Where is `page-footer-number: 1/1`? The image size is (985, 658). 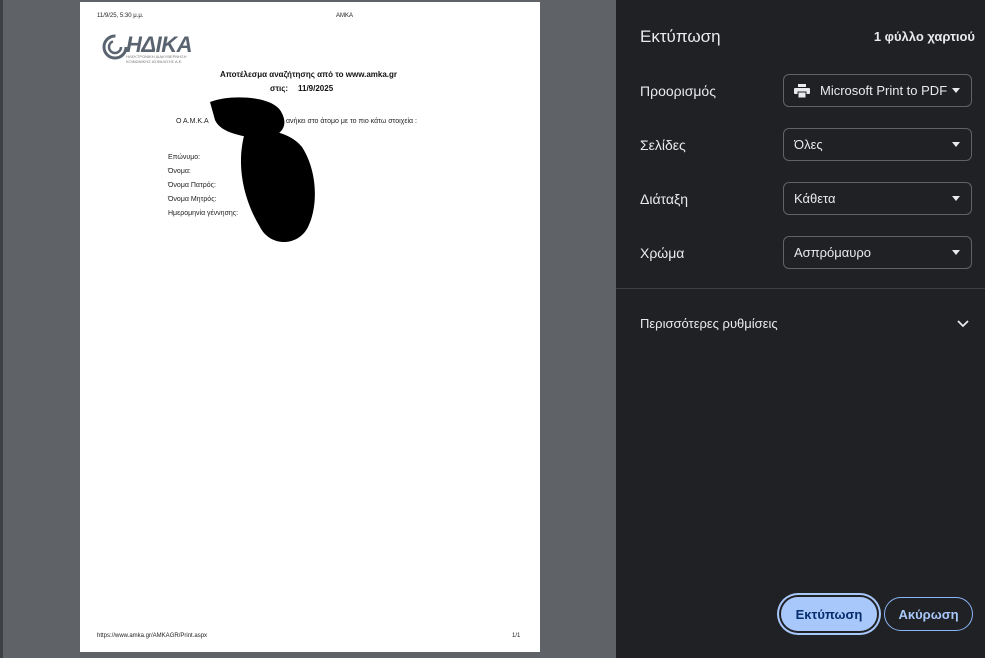
page-footer-number: 1/1 is located at coordinates (516, 636).